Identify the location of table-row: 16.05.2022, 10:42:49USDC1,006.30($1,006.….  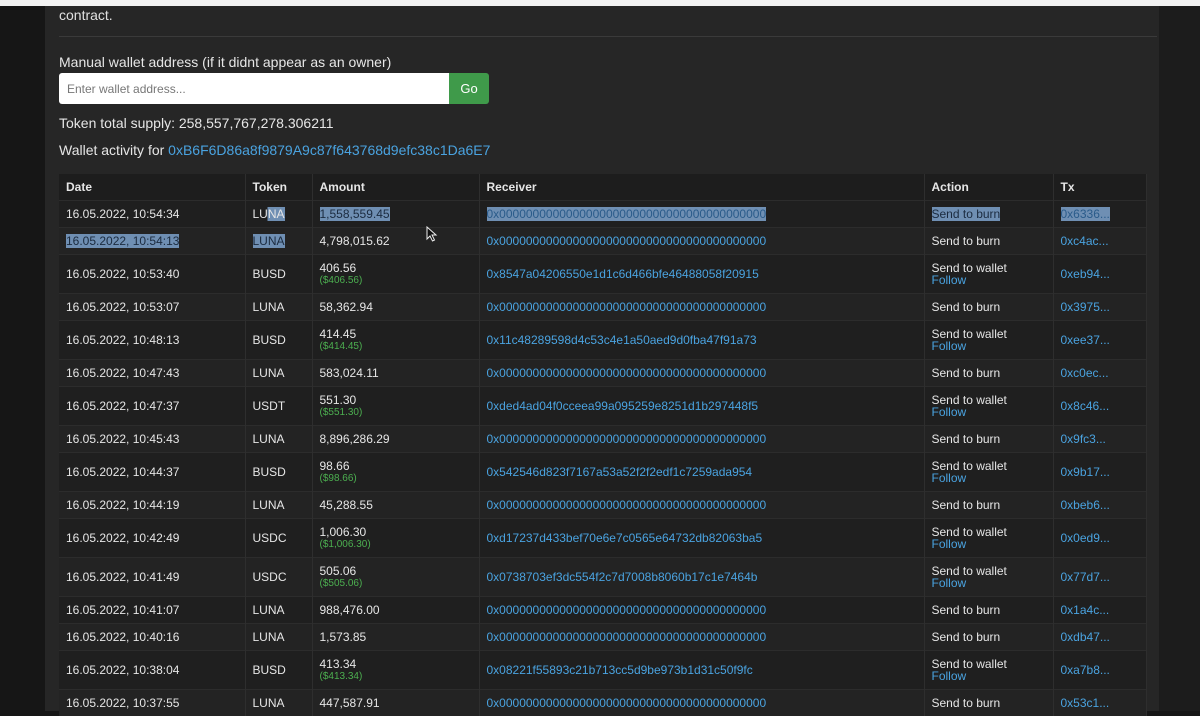
(602, 538).